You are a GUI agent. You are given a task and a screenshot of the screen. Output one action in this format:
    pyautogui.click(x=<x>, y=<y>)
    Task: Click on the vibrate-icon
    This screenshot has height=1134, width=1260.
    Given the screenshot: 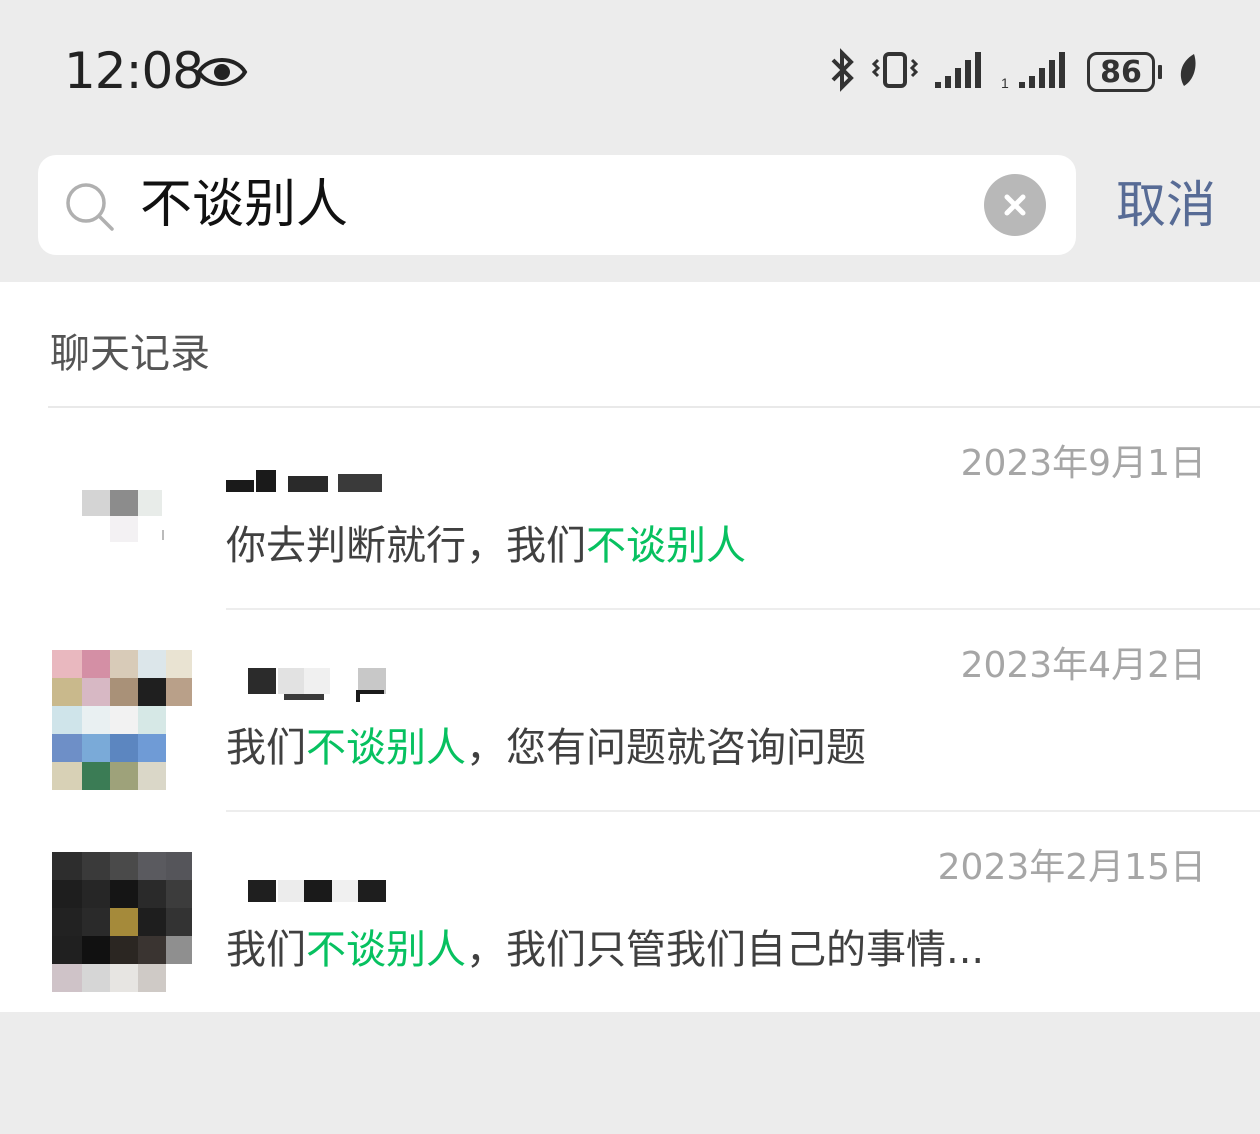 What is the action you would take?
    pyautogui.click(x=895, y=72)
    